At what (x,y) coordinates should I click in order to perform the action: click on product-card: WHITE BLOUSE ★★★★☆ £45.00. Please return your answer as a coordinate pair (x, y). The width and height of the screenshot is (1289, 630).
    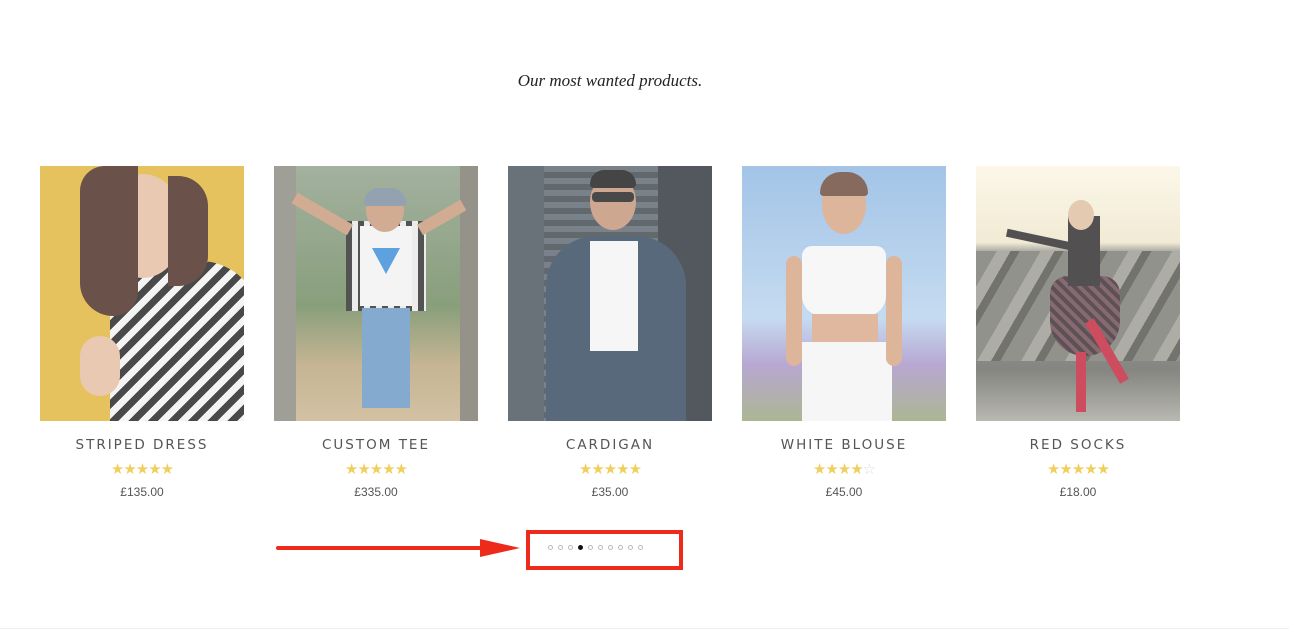
    Looking at the image, I should click on (844, 332).